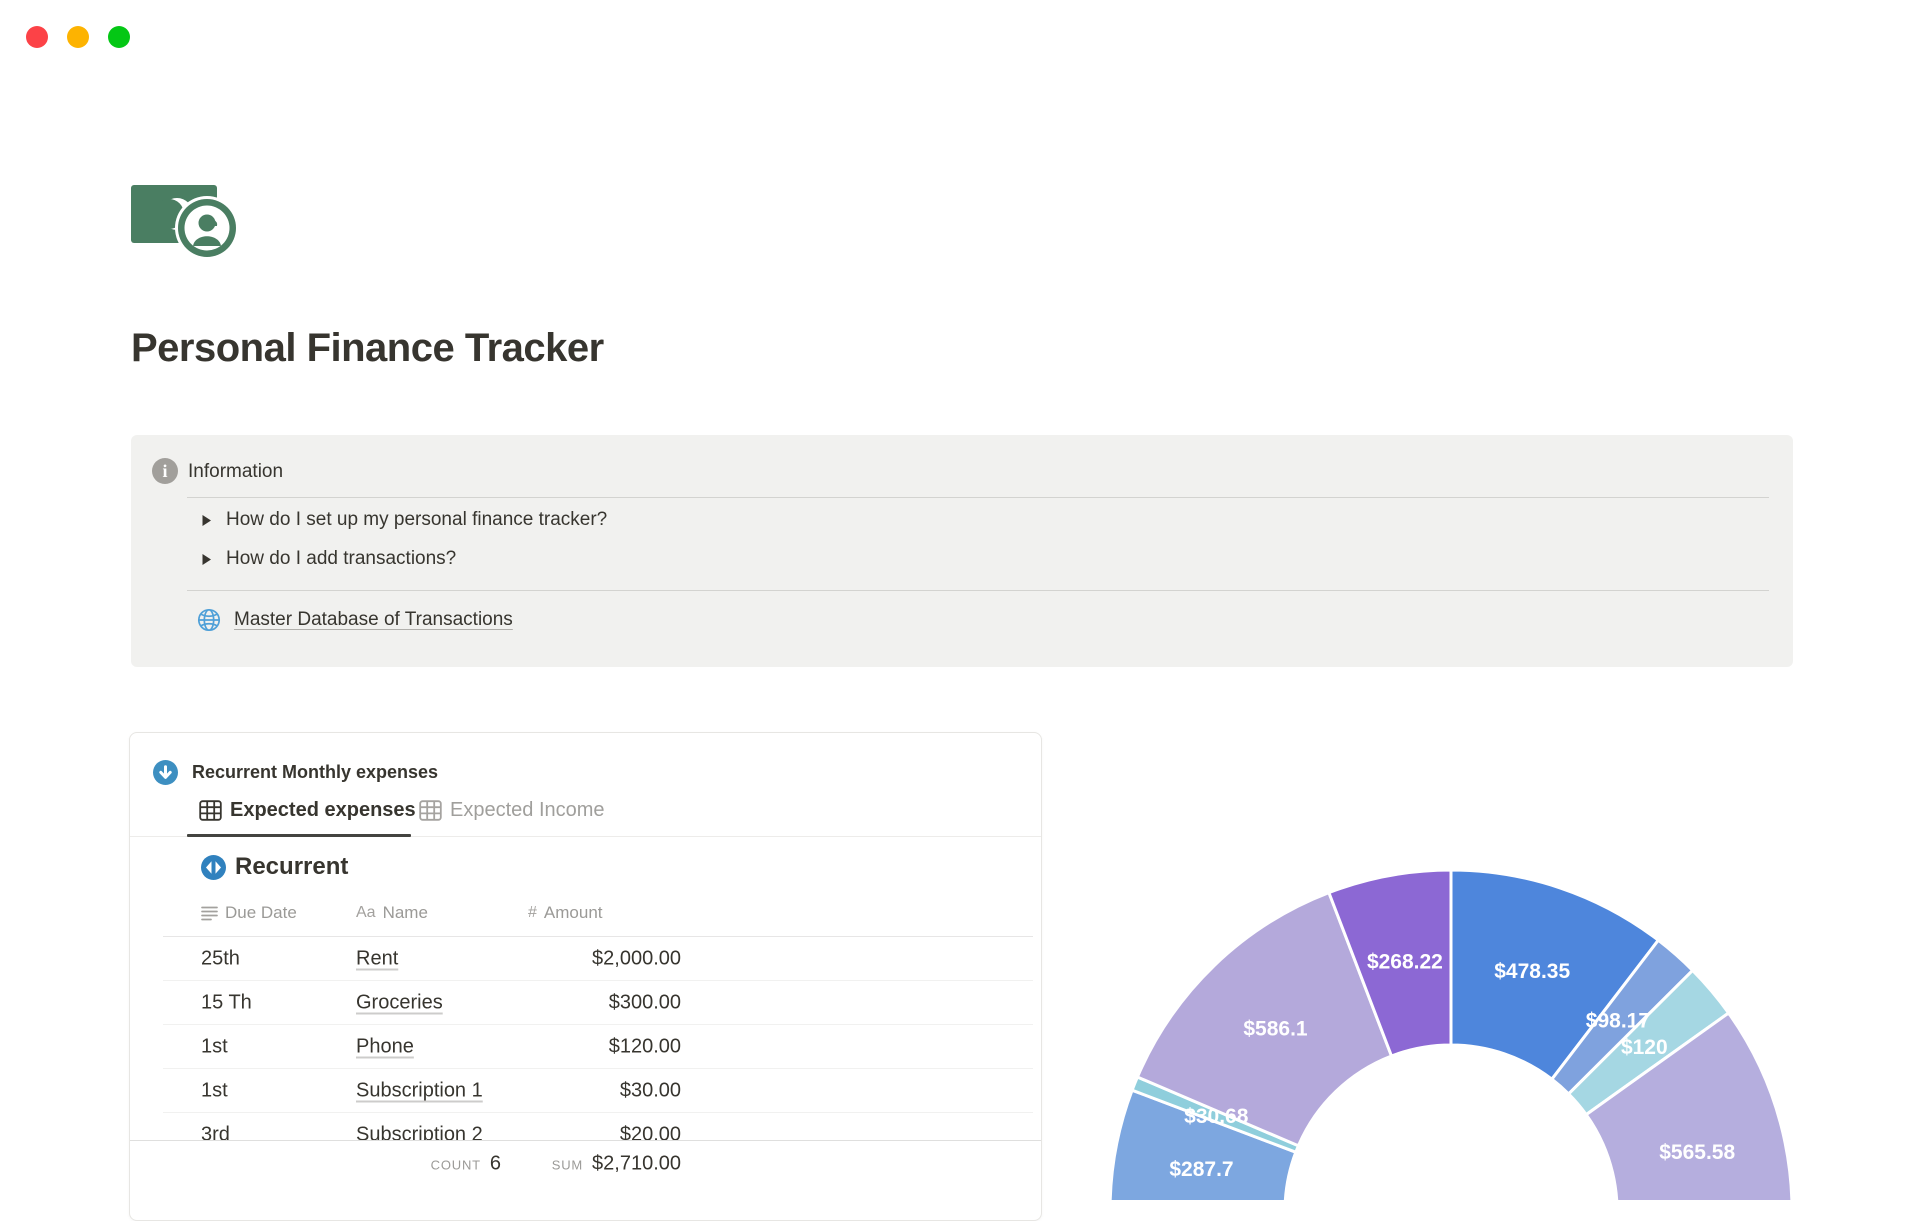  I want to click on name-cell-page-link: Phone, so click(385, 1047).